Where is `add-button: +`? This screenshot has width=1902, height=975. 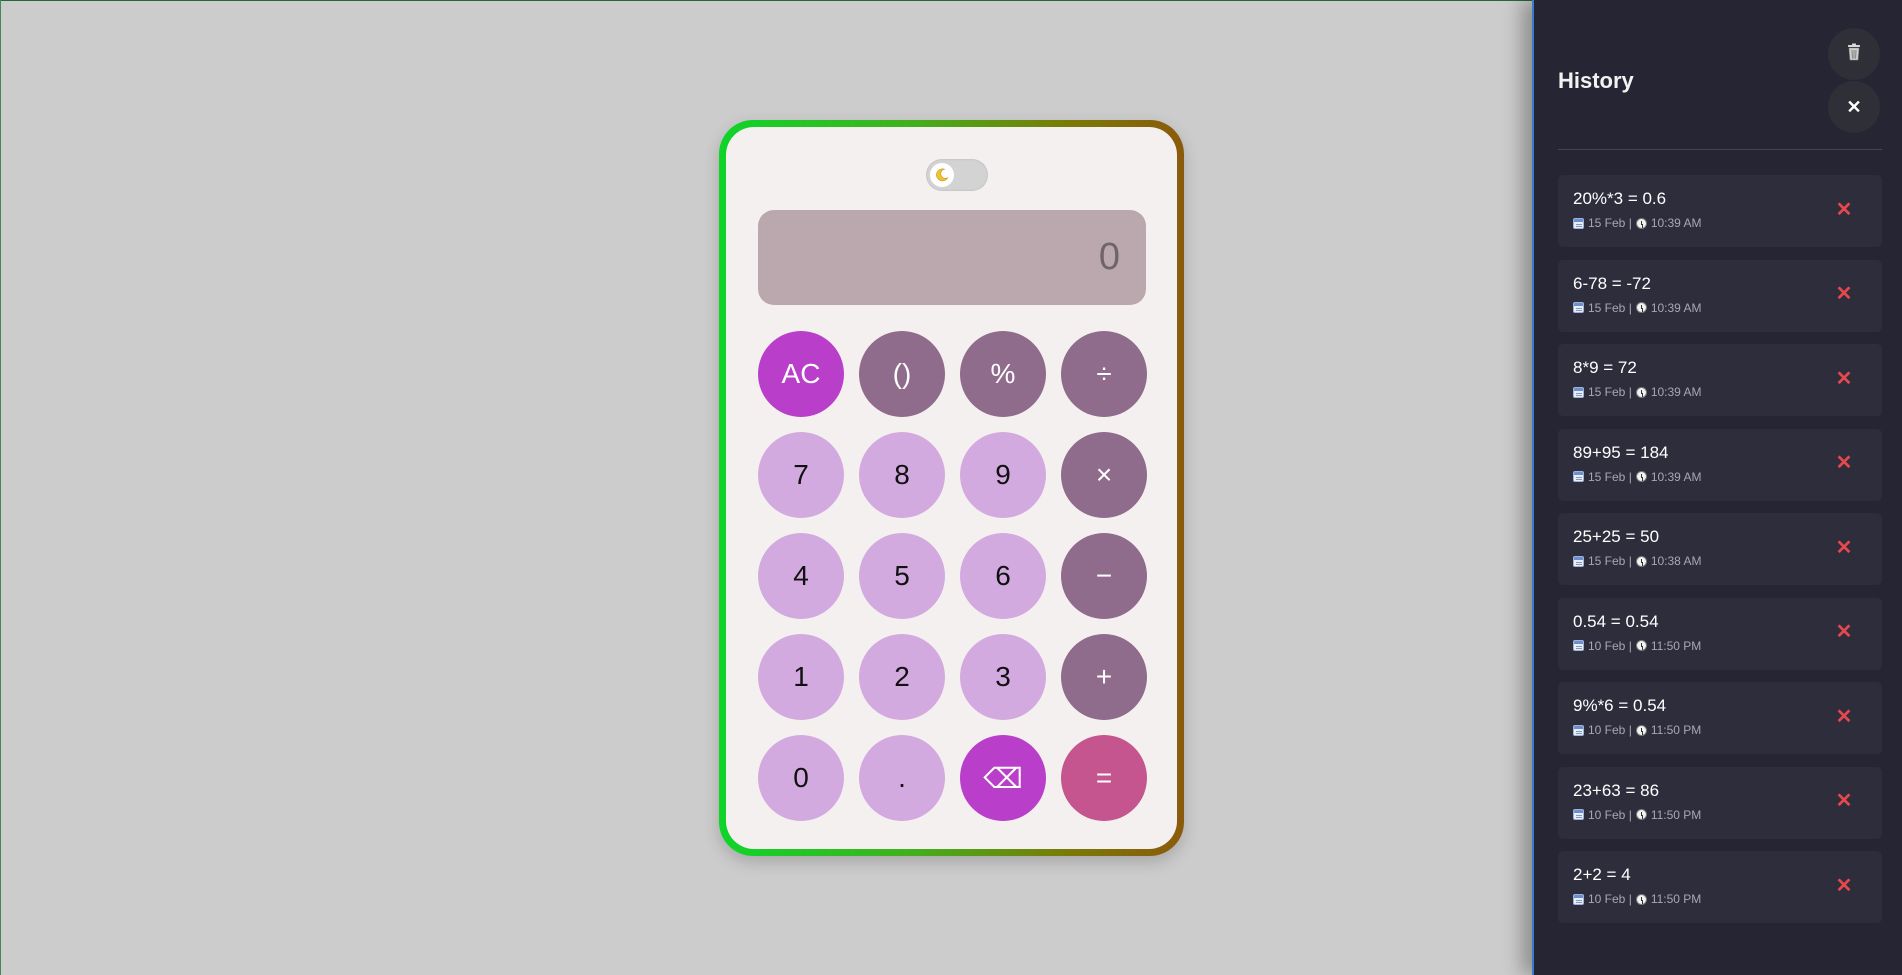
add-button: + is located at coordinates (1104, 677).